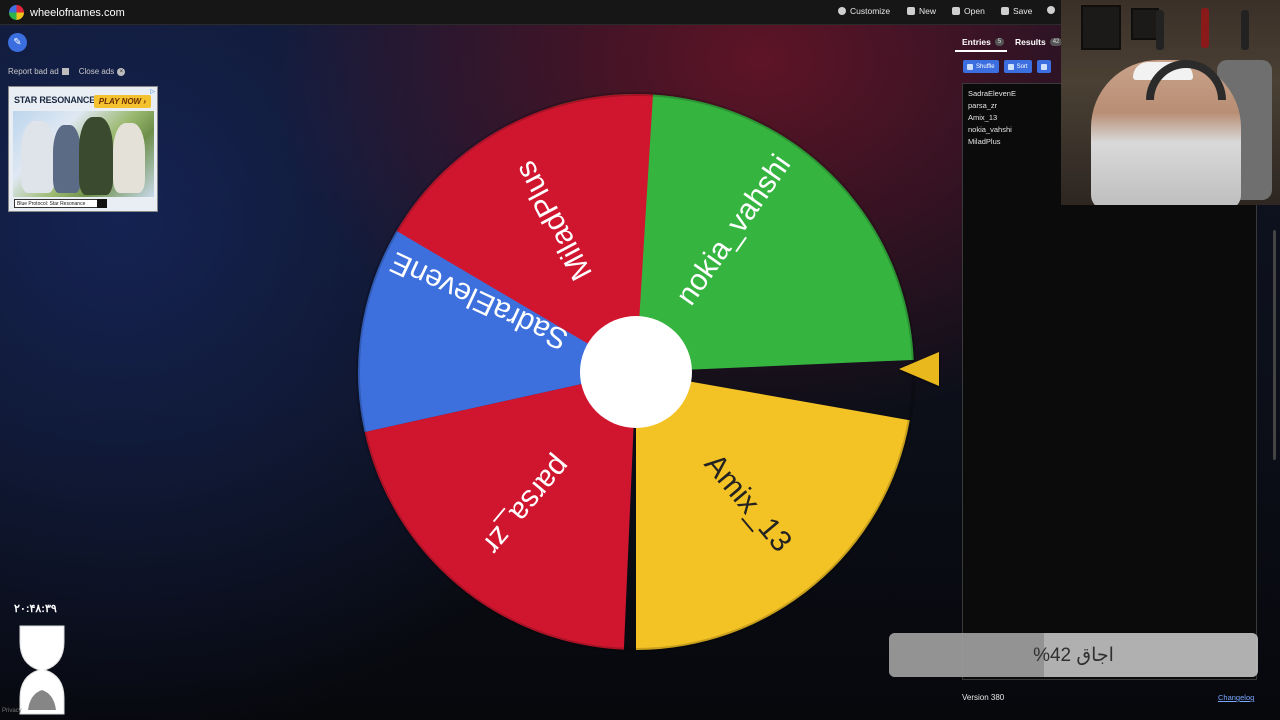 The height and width of the screenshot is (720, 1280). I want to click on ad-artwork, so click(83, 154).